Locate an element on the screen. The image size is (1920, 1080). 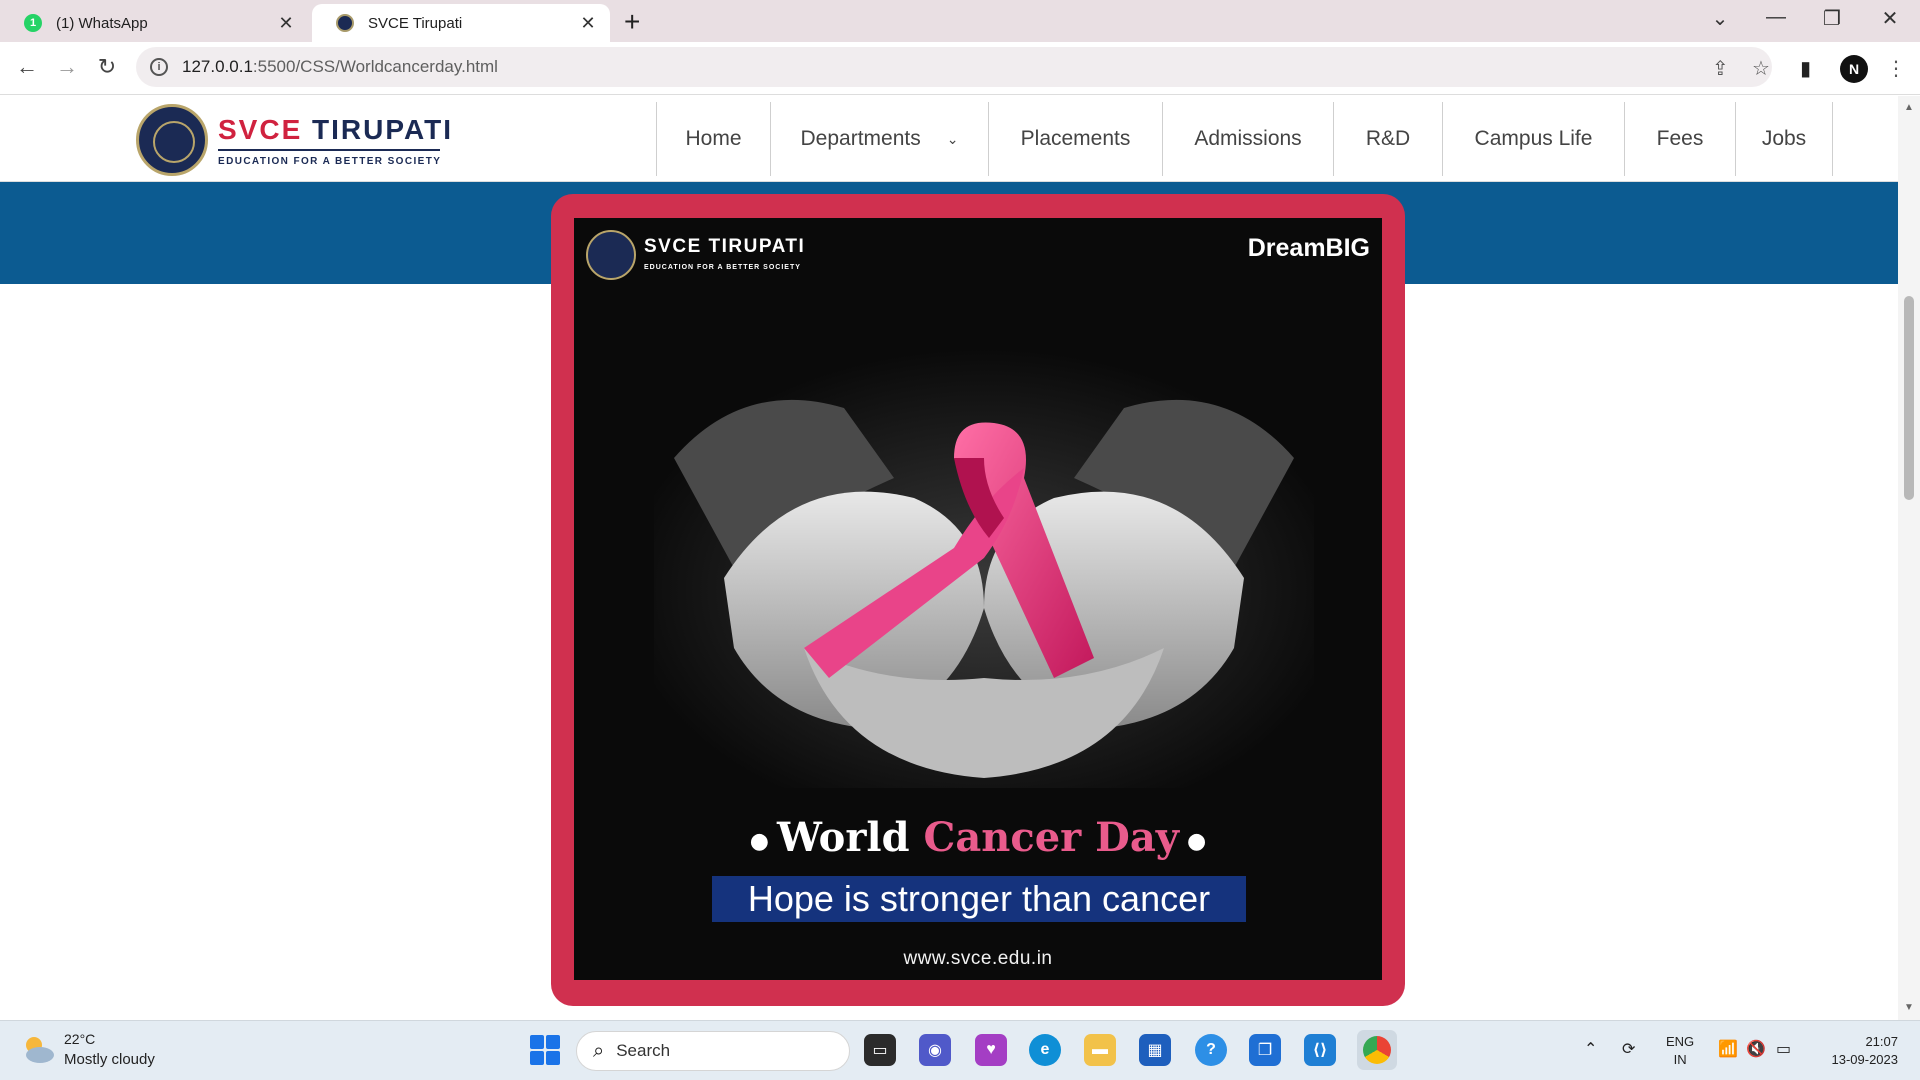
clock-time: 21:07 is located at coordinates (1881, 1041).